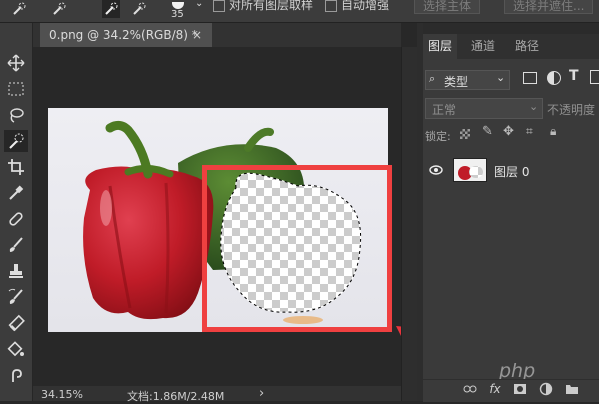 The width and height of the screenshot is (599, 404). What do you see at coordinates (520, 389) in the screenshot?
I see `add-mask-icon` at bounding box center [520, 389].